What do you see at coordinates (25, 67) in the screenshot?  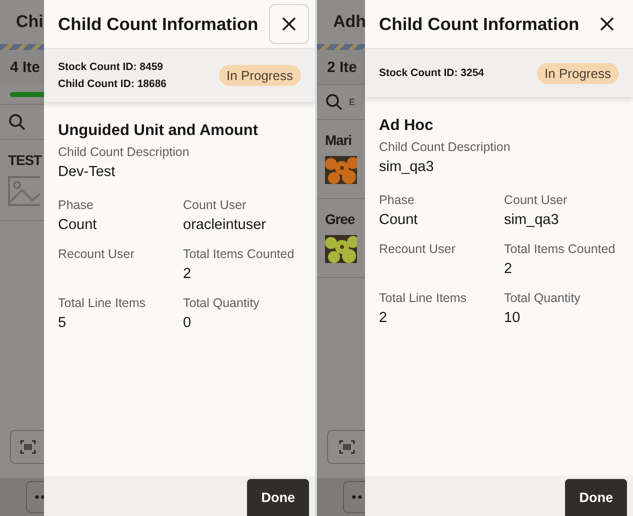 I see `item-count: 4 Ite` at bounding box center [25, 67].